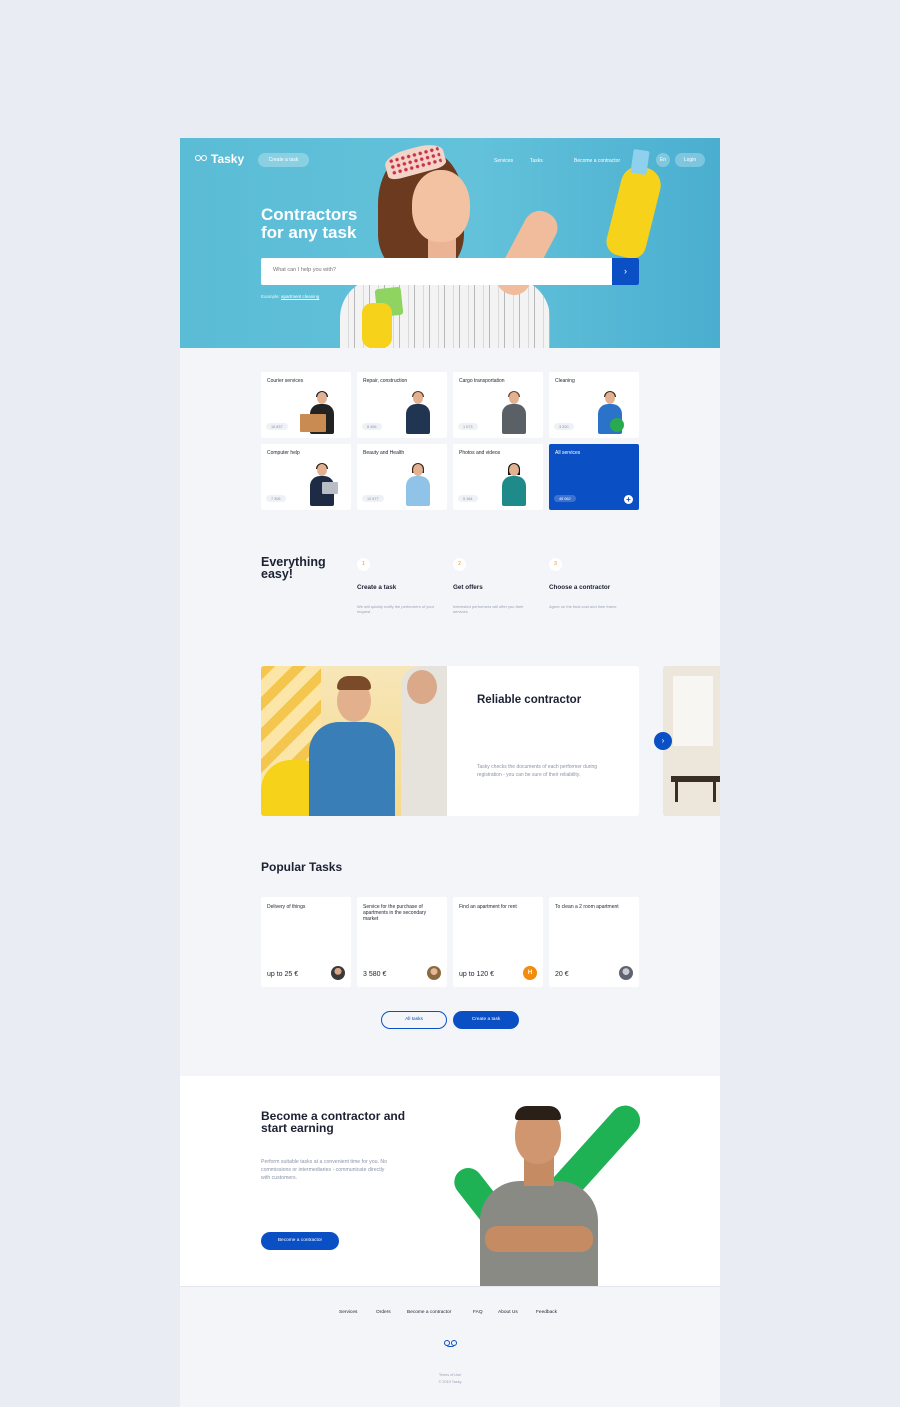 The height and width of the screenshot is (1407, 900). What do you see at coordinates (306, 405) in the screenshot?
I see `category-courier-services: Courier services 16 837` at bounding box center [306, 405].